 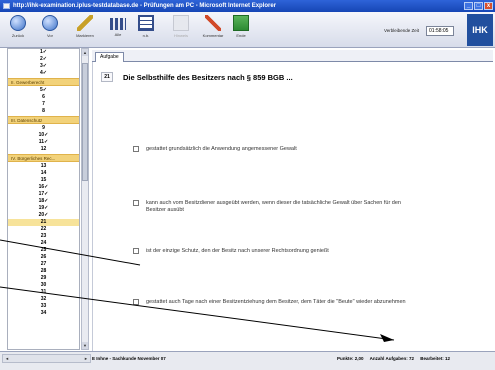 I want to click on forward-button: Vor, so click(x=50, y=26).